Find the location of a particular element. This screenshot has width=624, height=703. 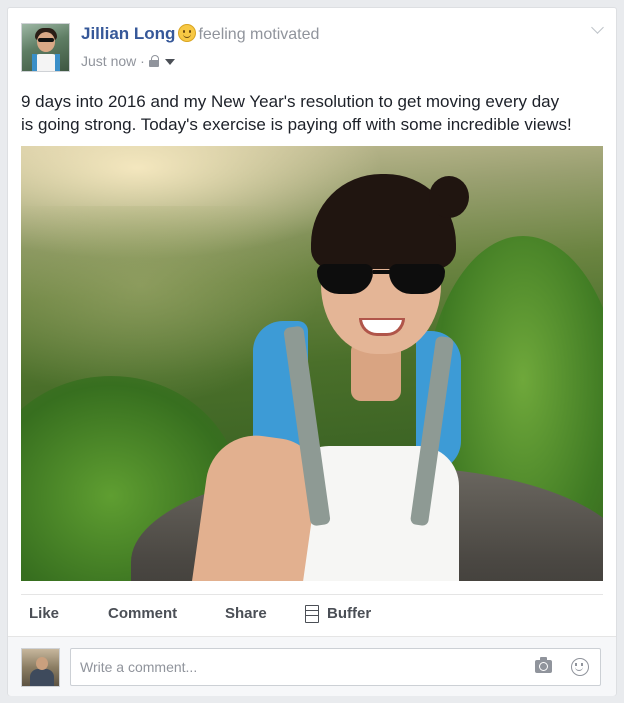

action-bar: Like Comment Share Buffer is located at coordinates (312, 613).